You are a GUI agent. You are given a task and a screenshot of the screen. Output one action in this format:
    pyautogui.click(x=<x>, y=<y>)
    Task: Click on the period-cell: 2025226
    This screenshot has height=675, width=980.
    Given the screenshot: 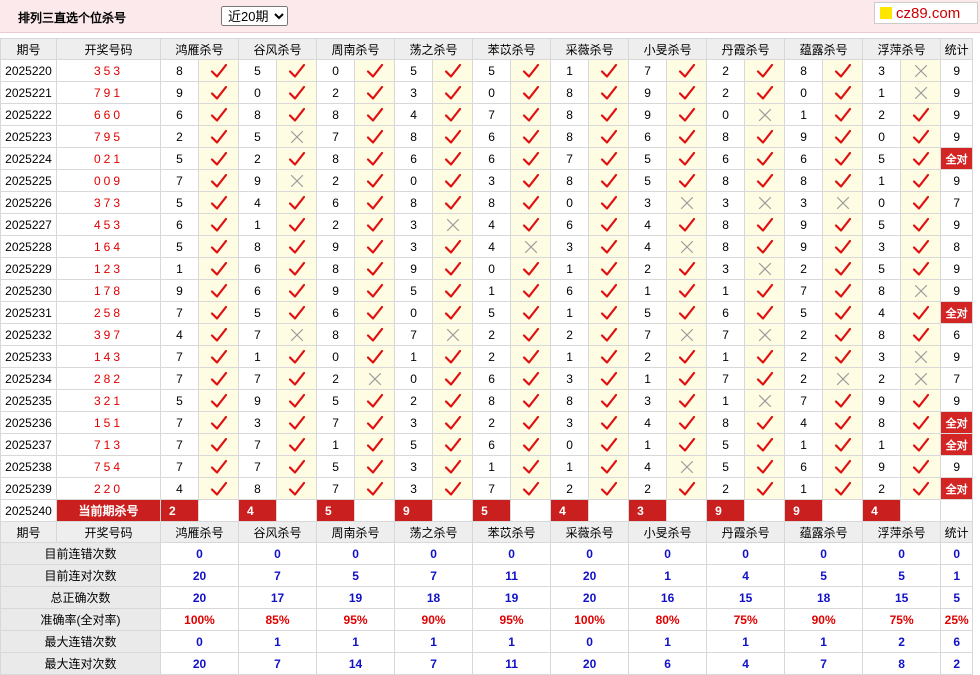 What is the action you would take?
    pyautogui.click(x=28, y=202)
    